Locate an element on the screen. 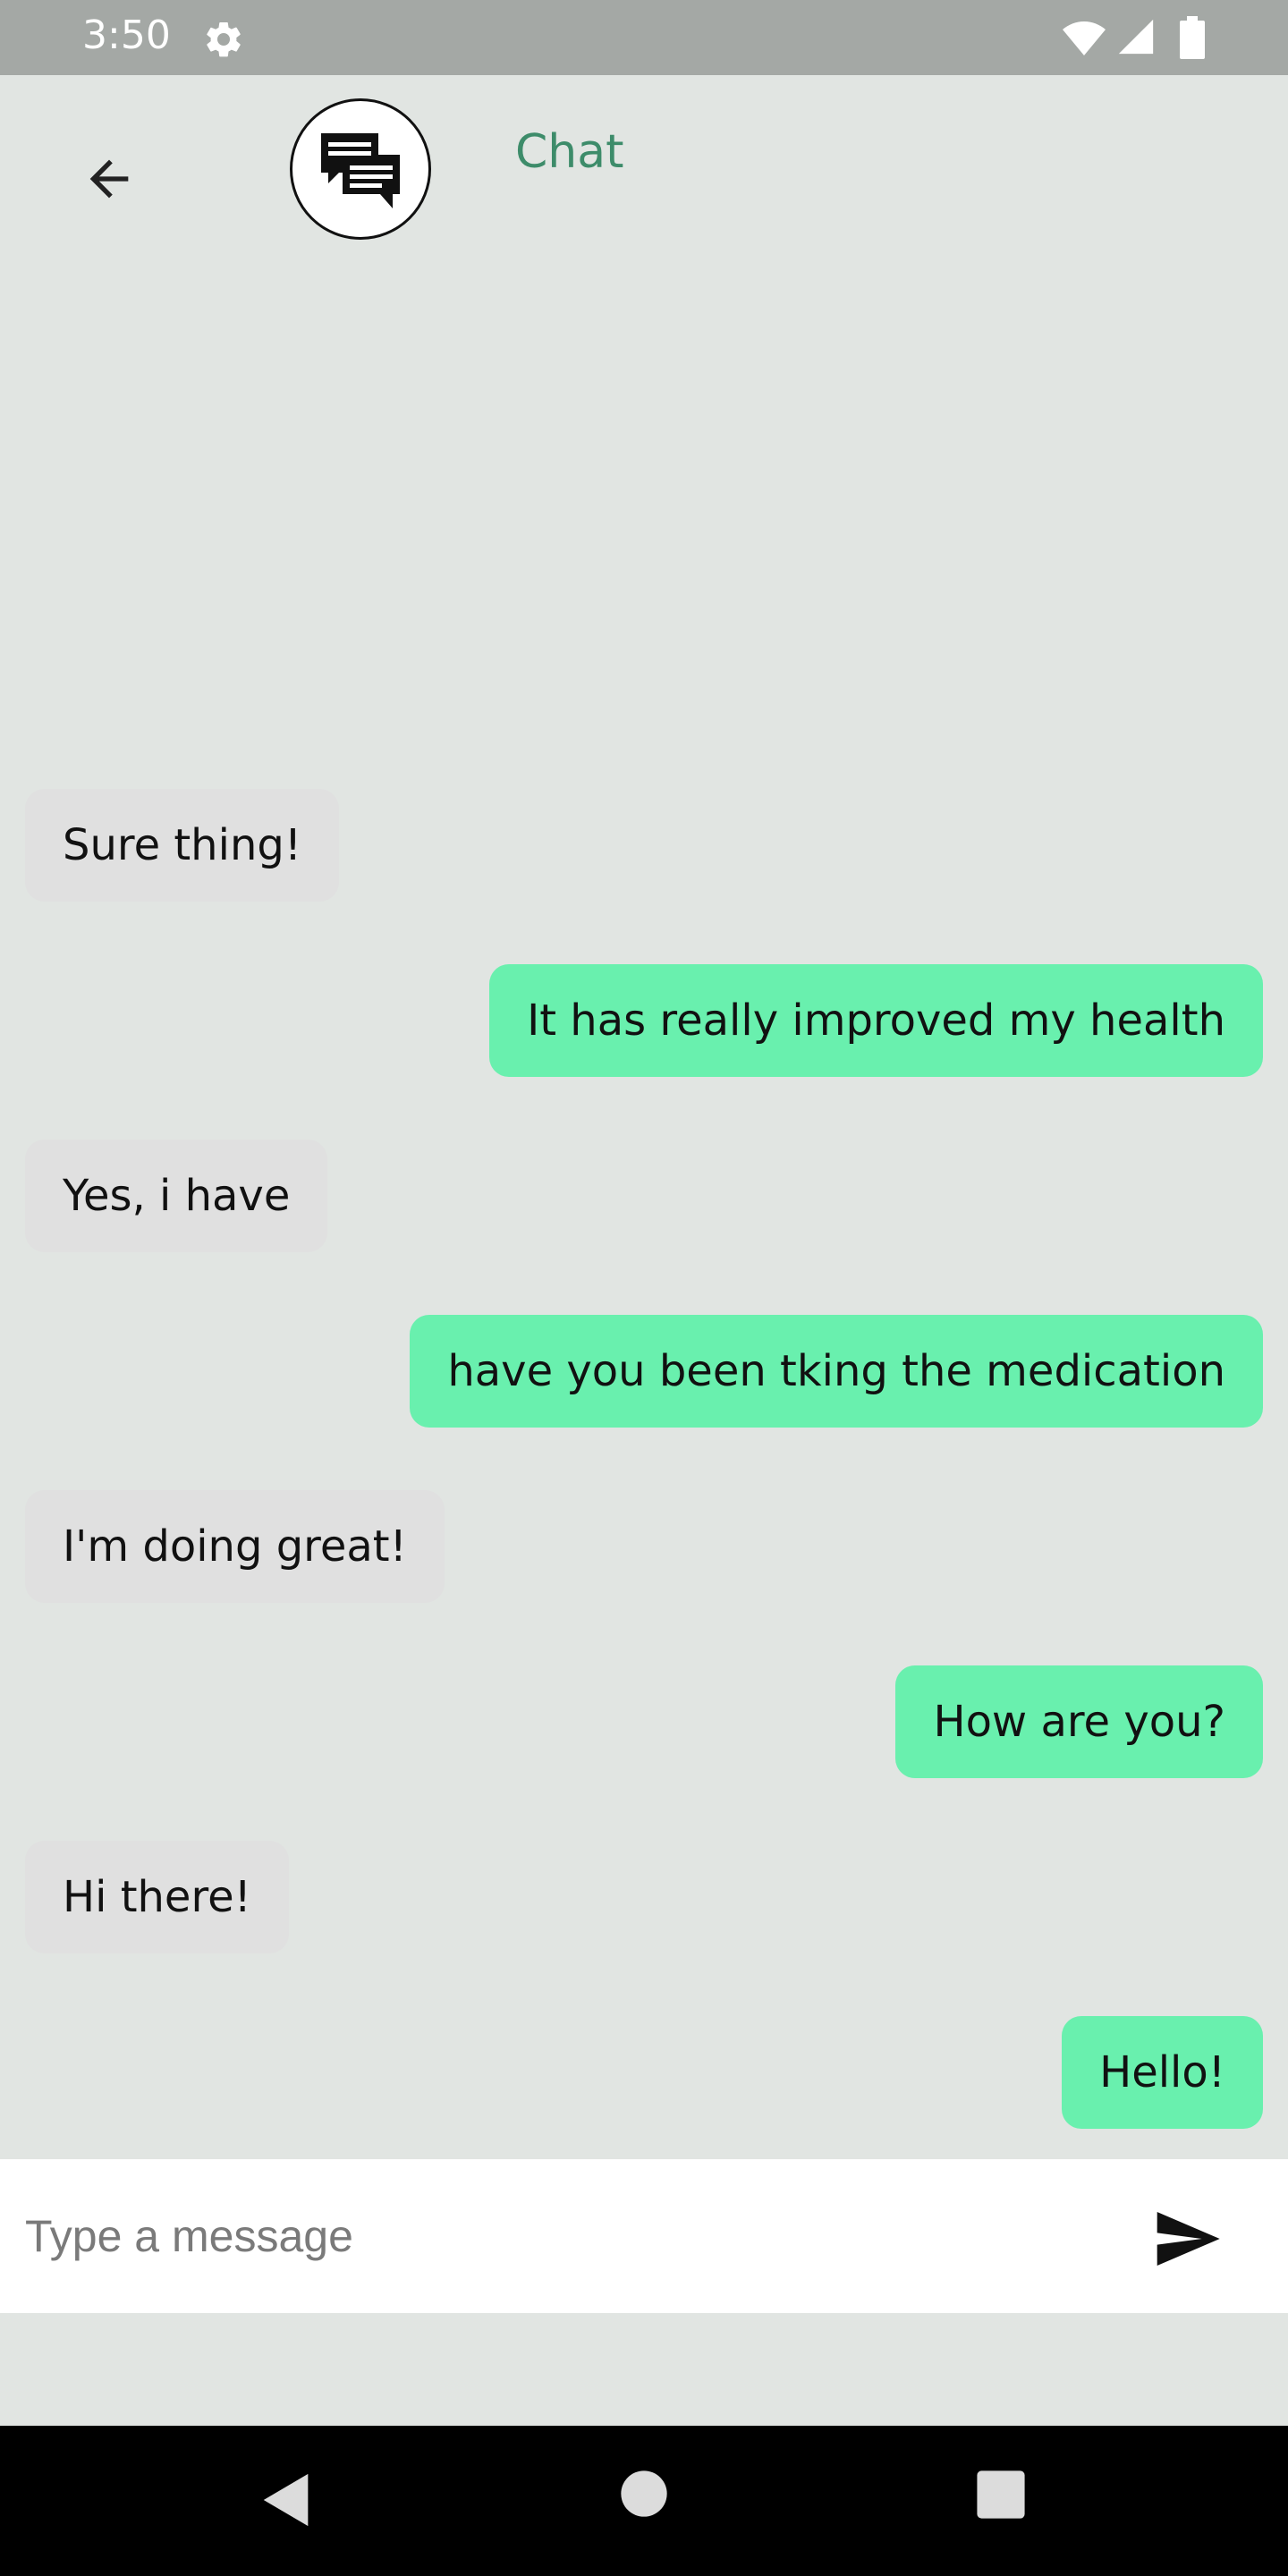 Image resolution: width=1288 pixels, height=2576 pixels. back-button is located at coordinates (109, 179).